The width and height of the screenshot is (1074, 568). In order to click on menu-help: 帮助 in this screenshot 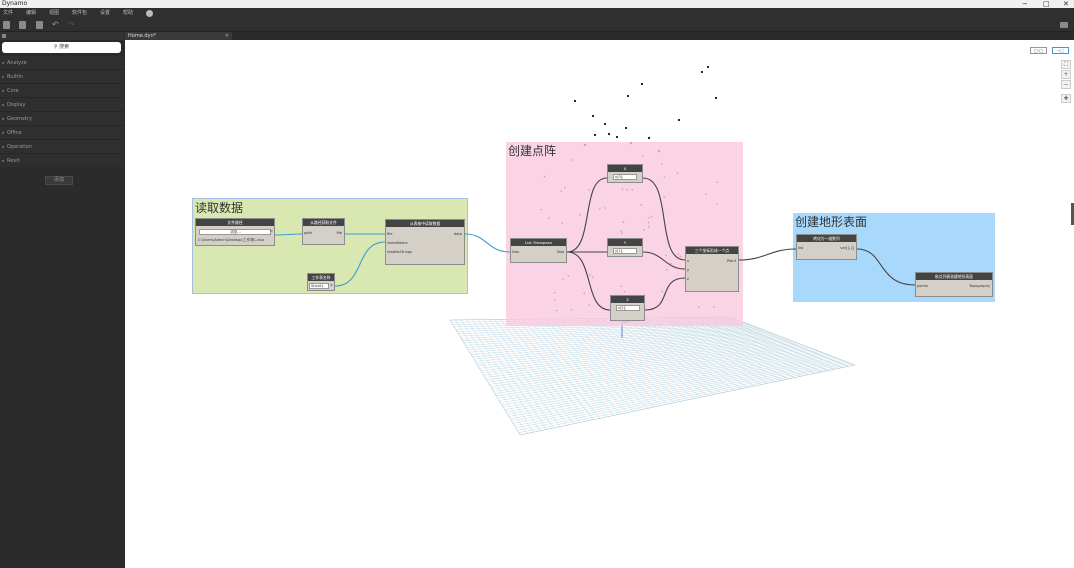, I will do `click(128, 13)`.